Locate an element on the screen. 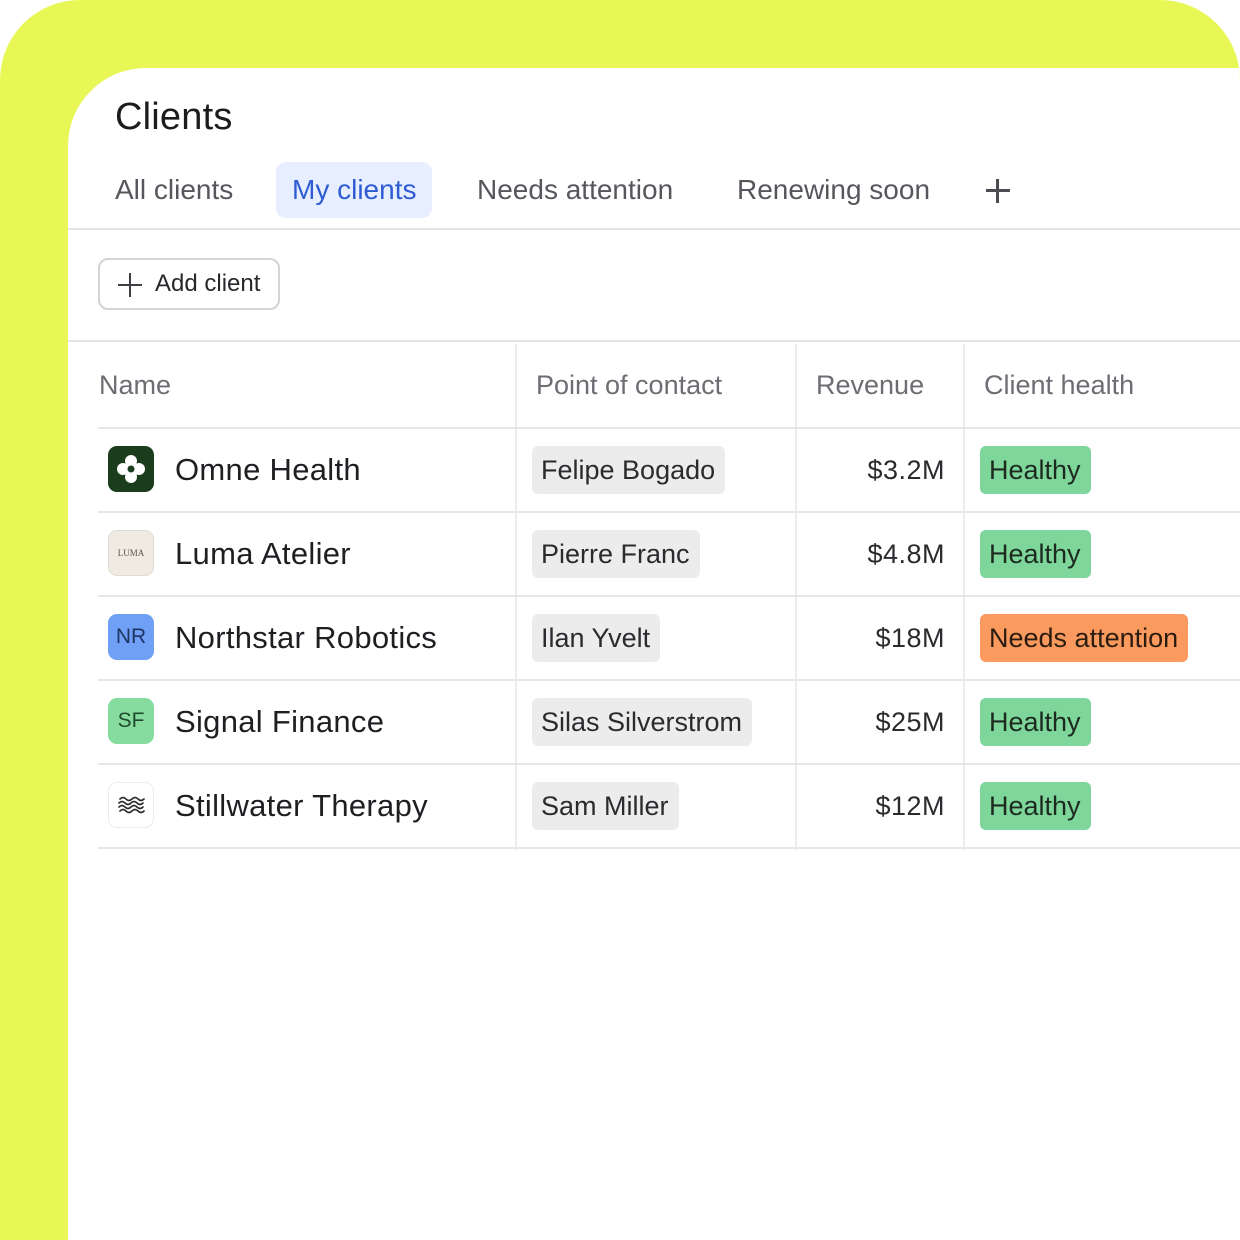  tab-renewing-soon: Renewing soon is located at coordinates (833, 190).